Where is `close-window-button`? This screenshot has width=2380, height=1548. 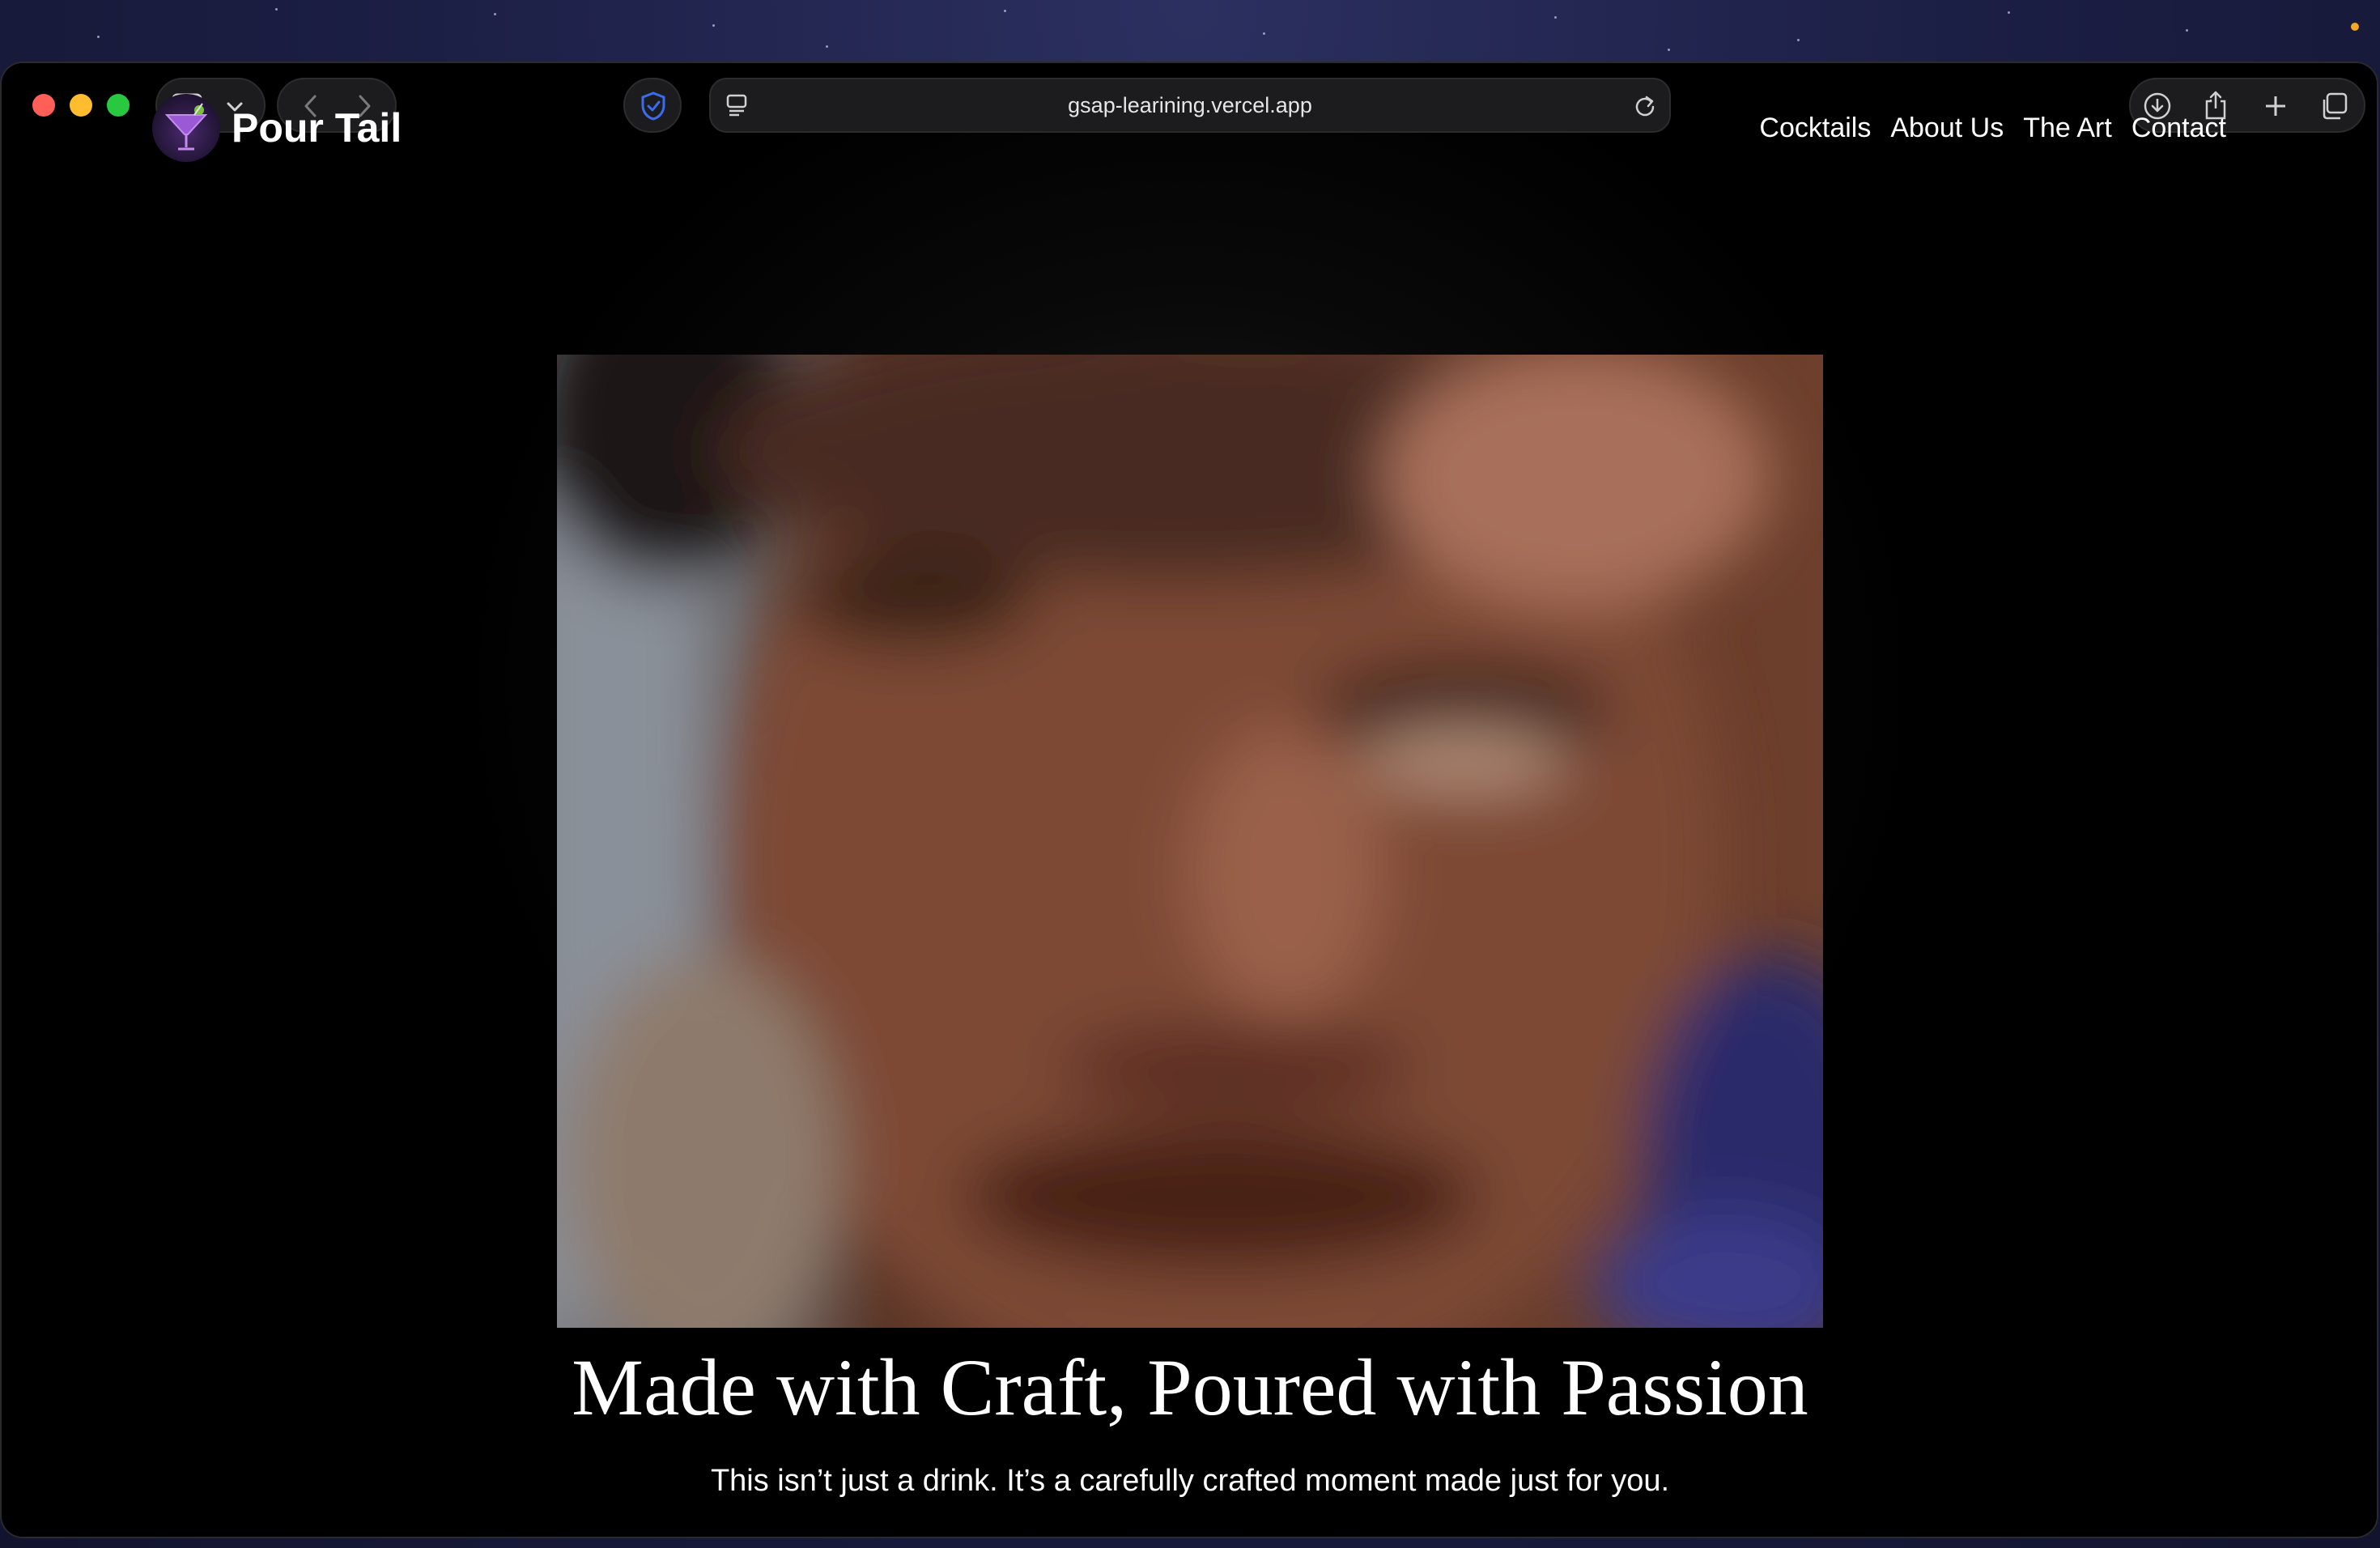
close-window-button is located at coordinates (43, 106).